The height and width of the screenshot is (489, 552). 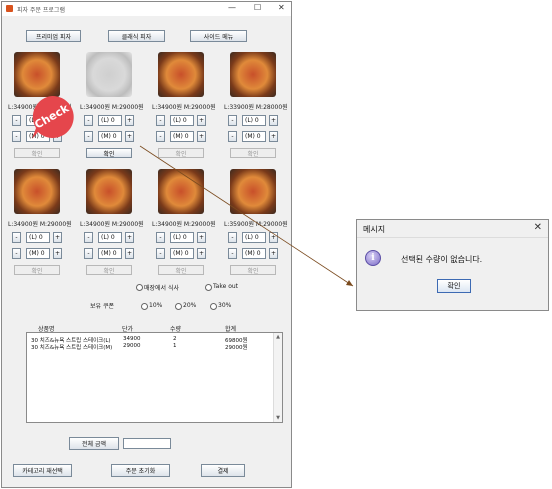 I want to click on message-dialog: 메시지 ✕ i 선택된 수량이 없습니다. 확인, so click(x=452, y=265).